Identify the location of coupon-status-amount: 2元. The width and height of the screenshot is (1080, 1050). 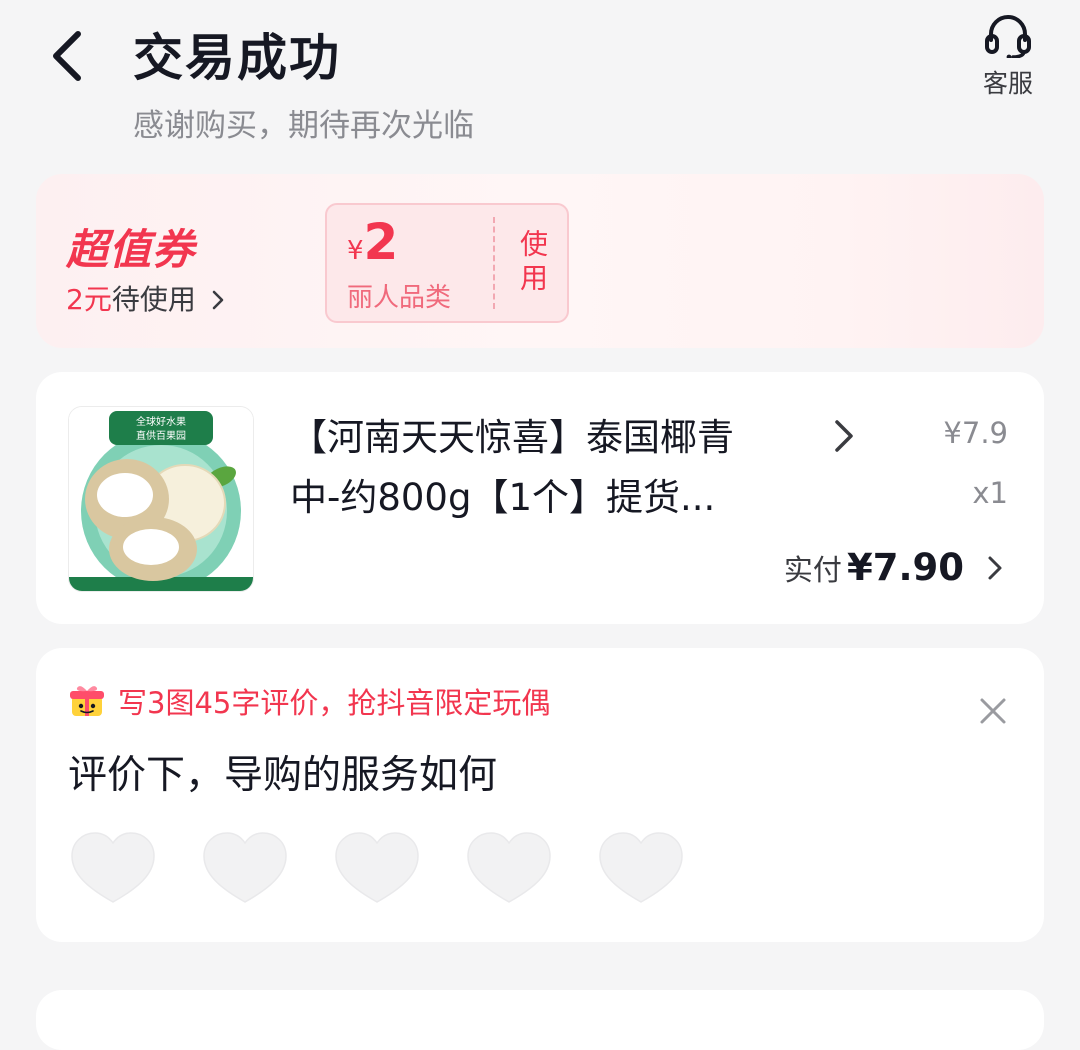
(89, 299).